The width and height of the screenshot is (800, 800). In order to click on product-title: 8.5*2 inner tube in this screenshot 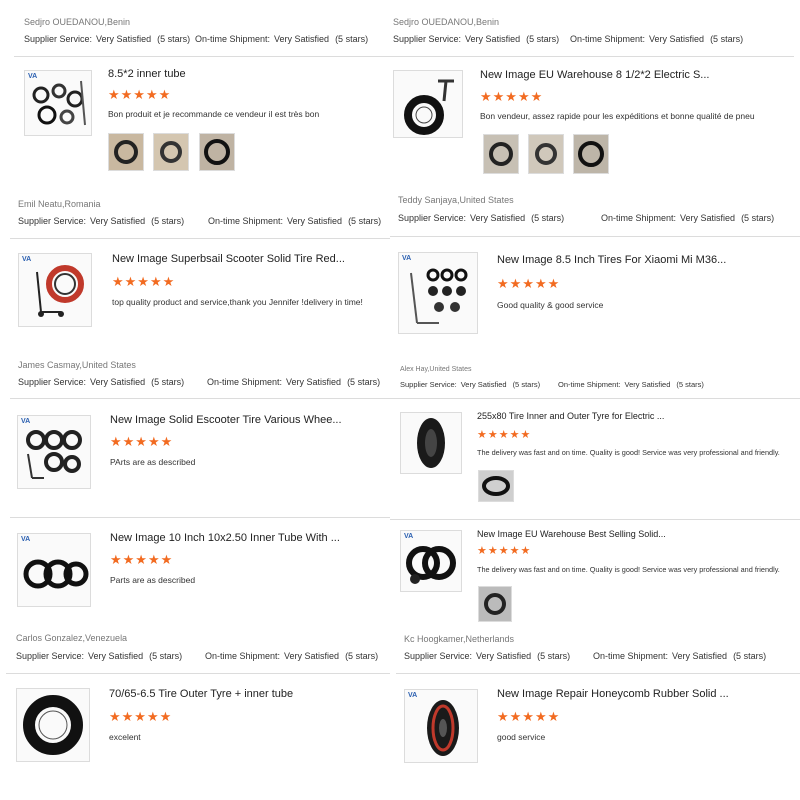, I will do `click(243, 74)`.